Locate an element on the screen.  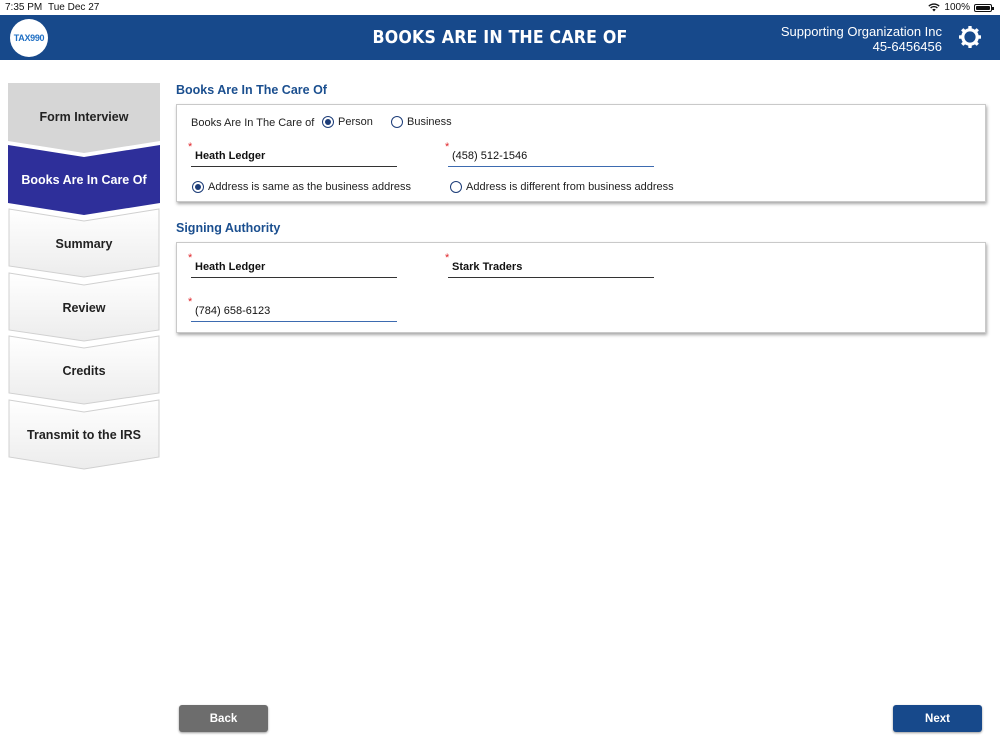
status-bar: 7:35 PM Tue Dec 27 100% is located at coordinates (500, 7).